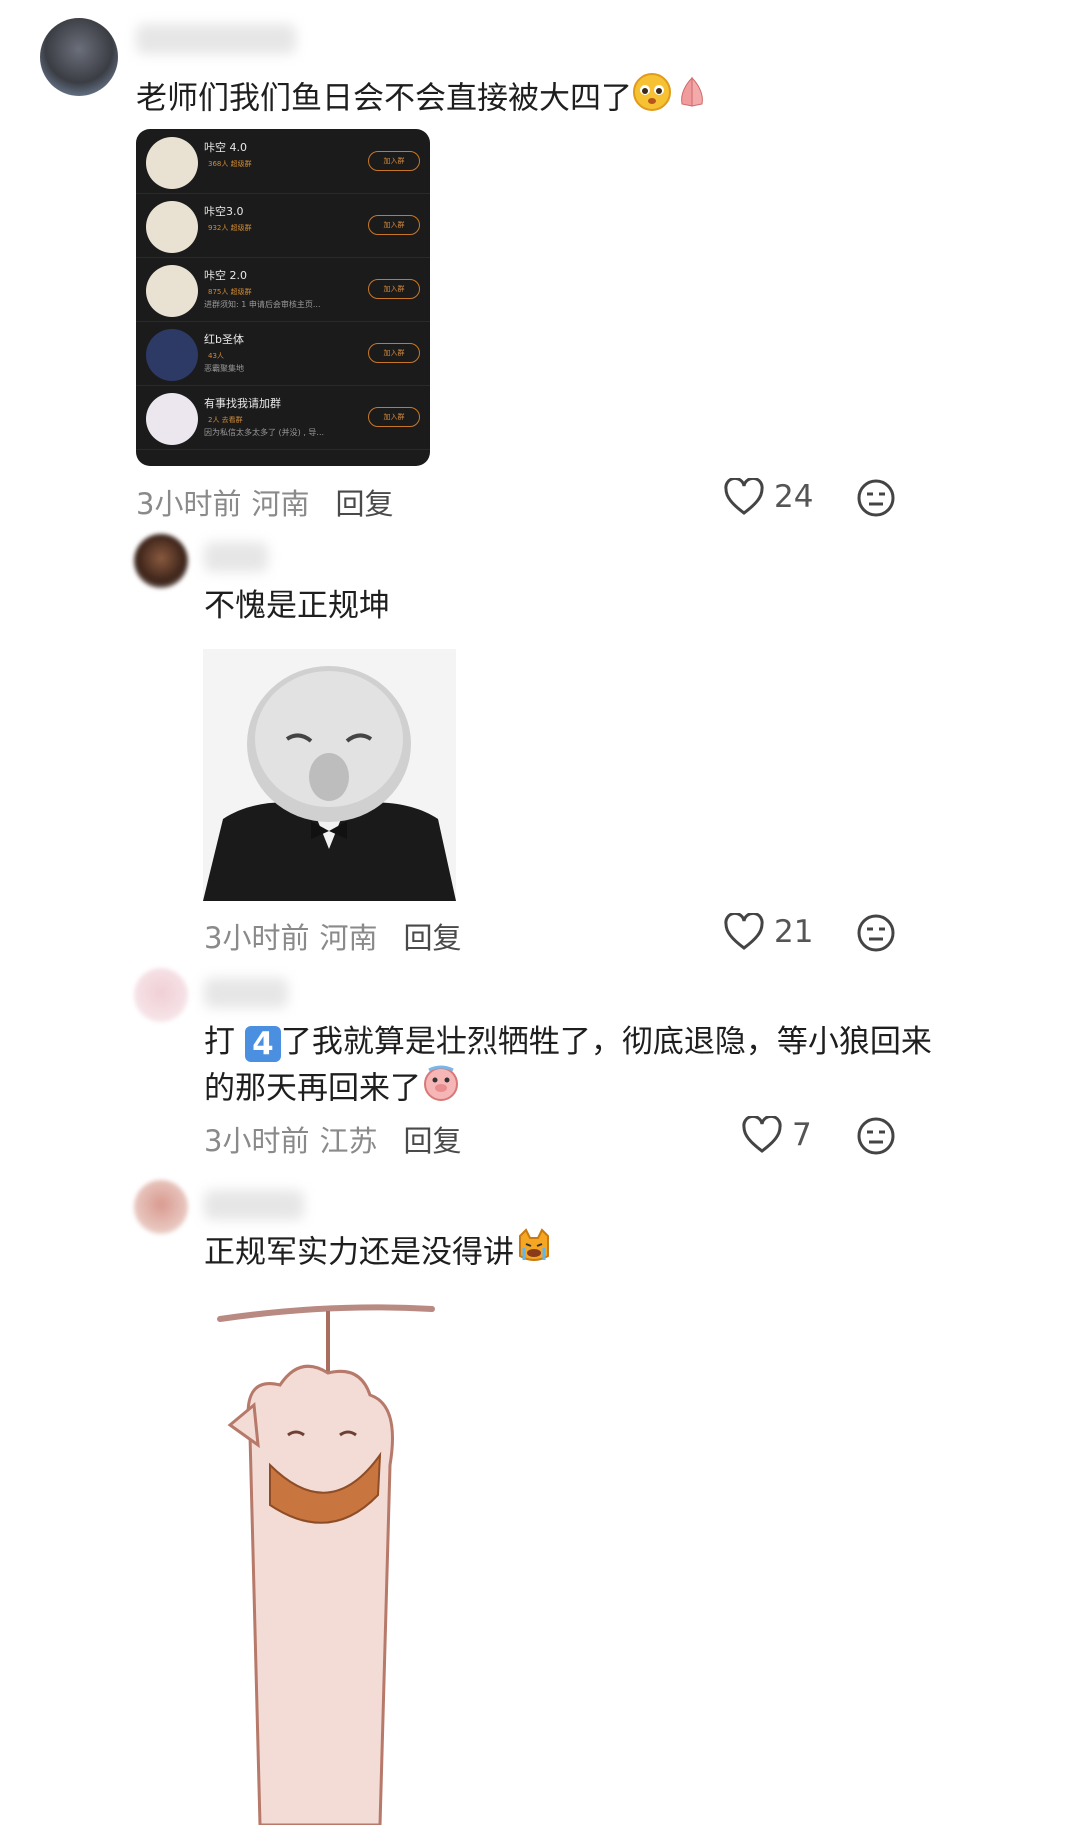 This screenshot has height=1829, width=1080. I want to click on comment-text: 老师们我们鱼日会不会直接被大四了, so click(424, 100).